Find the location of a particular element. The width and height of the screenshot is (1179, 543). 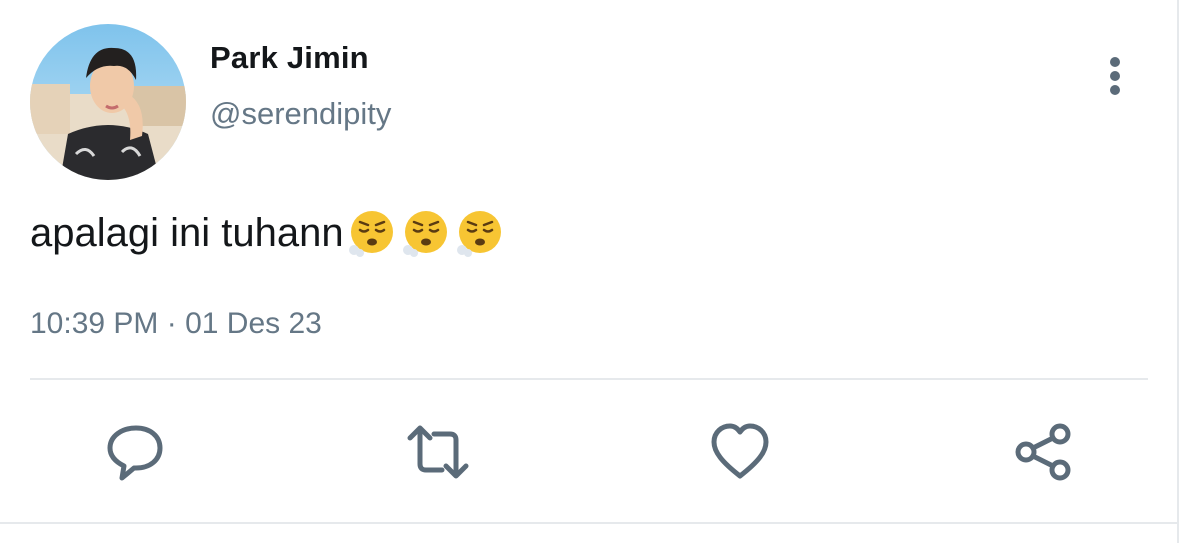

retweet-icon is located at coordinates (438, 452).